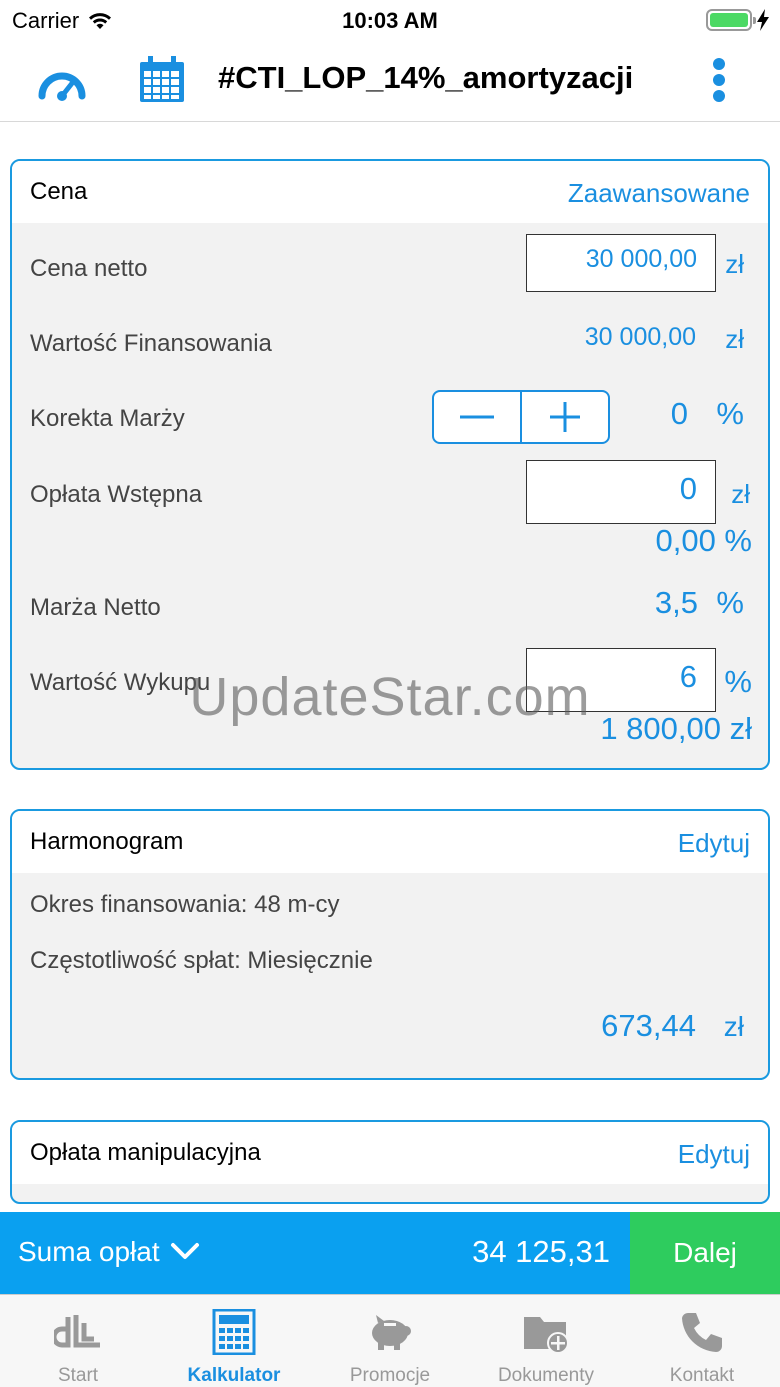 Image resolution: width=780 pixels, height=1387 pixels. I want to click on handling-fee-card-title: Opłata manipulacyjna, so click(145, 1152).